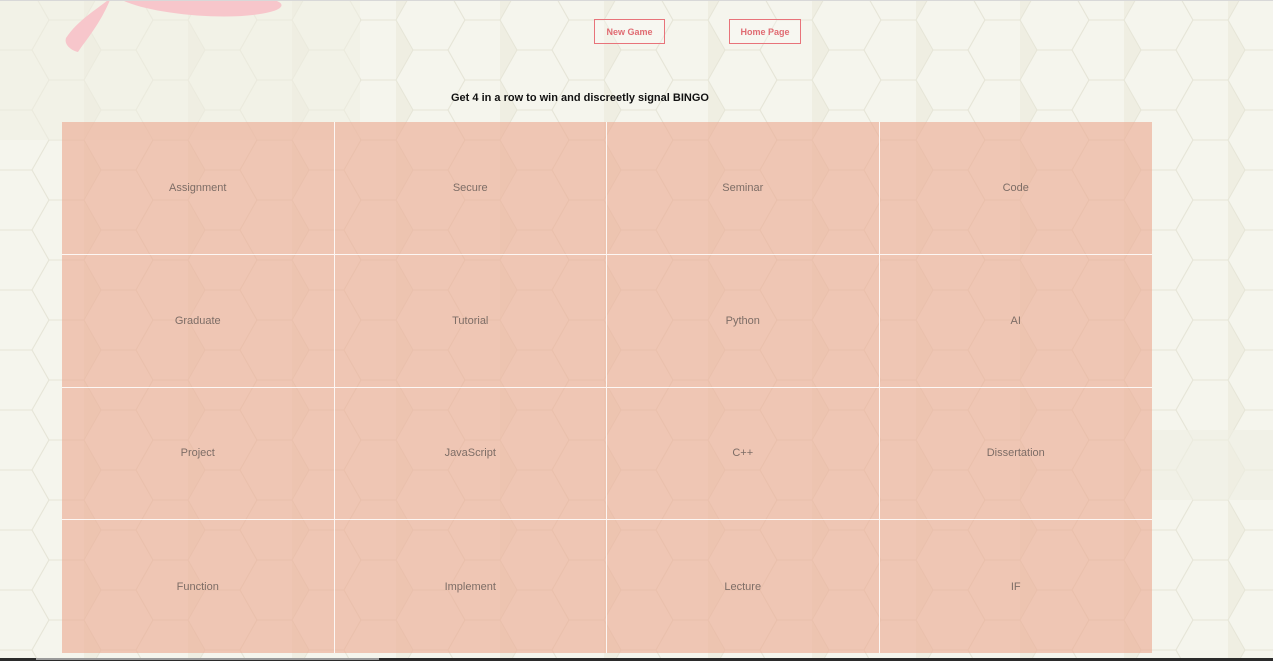 The width and height of the screenshot is (1273, 661). I want to click on bingo-cell: Python, so click(743, 321).